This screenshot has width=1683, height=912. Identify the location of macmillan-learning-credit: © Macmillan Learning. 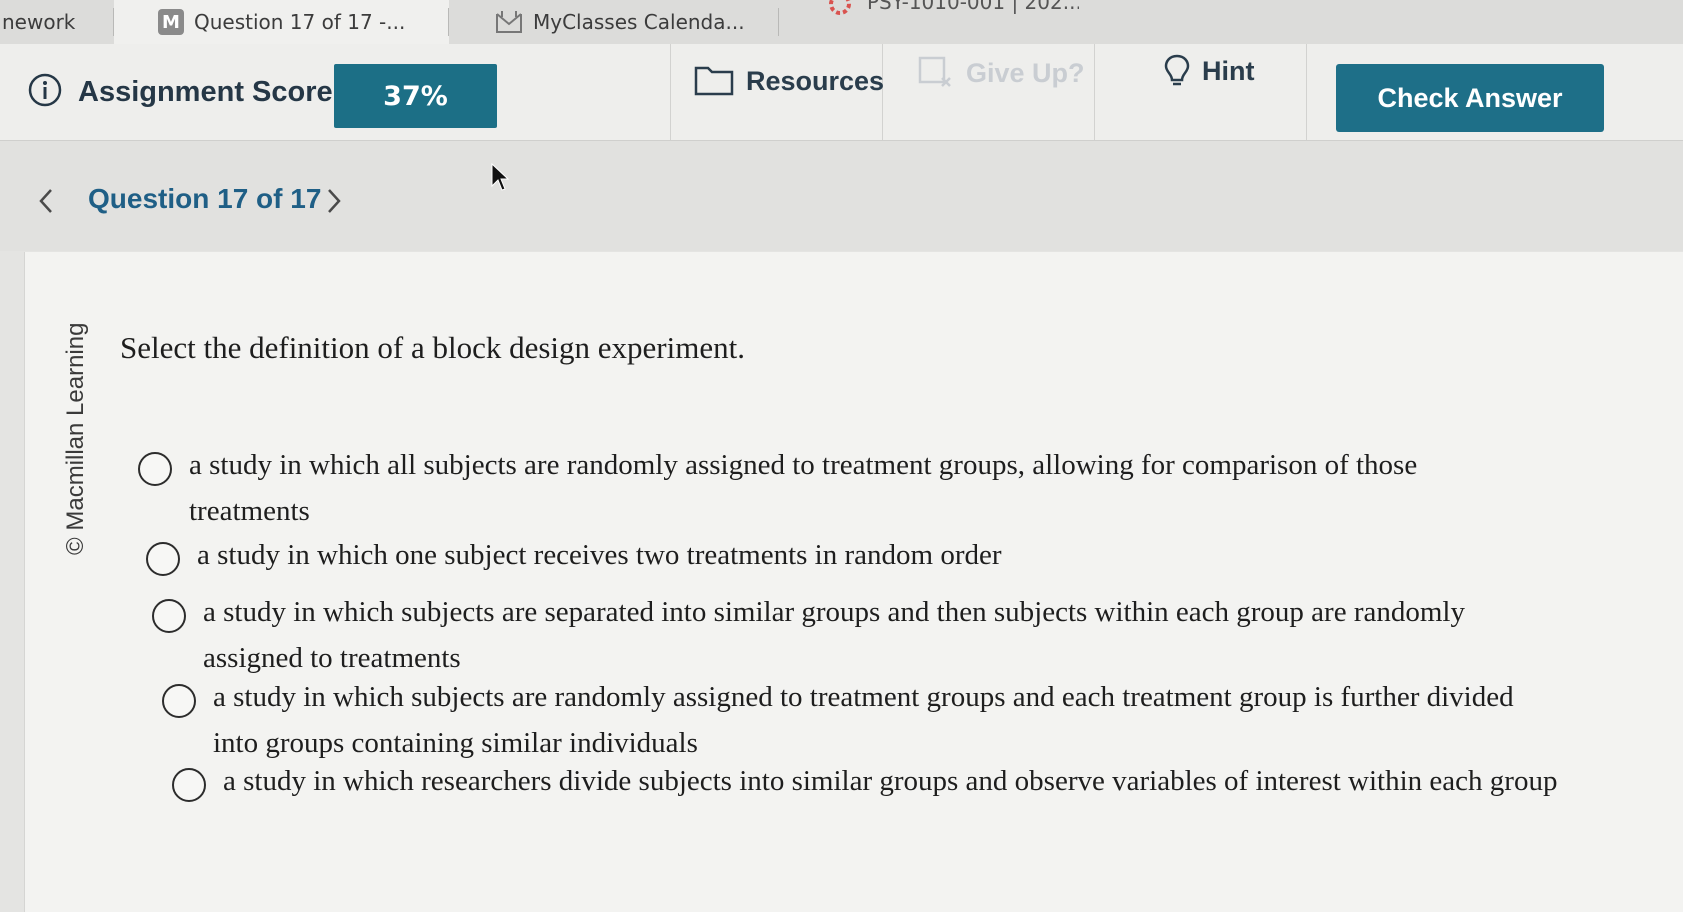
(75, 438).